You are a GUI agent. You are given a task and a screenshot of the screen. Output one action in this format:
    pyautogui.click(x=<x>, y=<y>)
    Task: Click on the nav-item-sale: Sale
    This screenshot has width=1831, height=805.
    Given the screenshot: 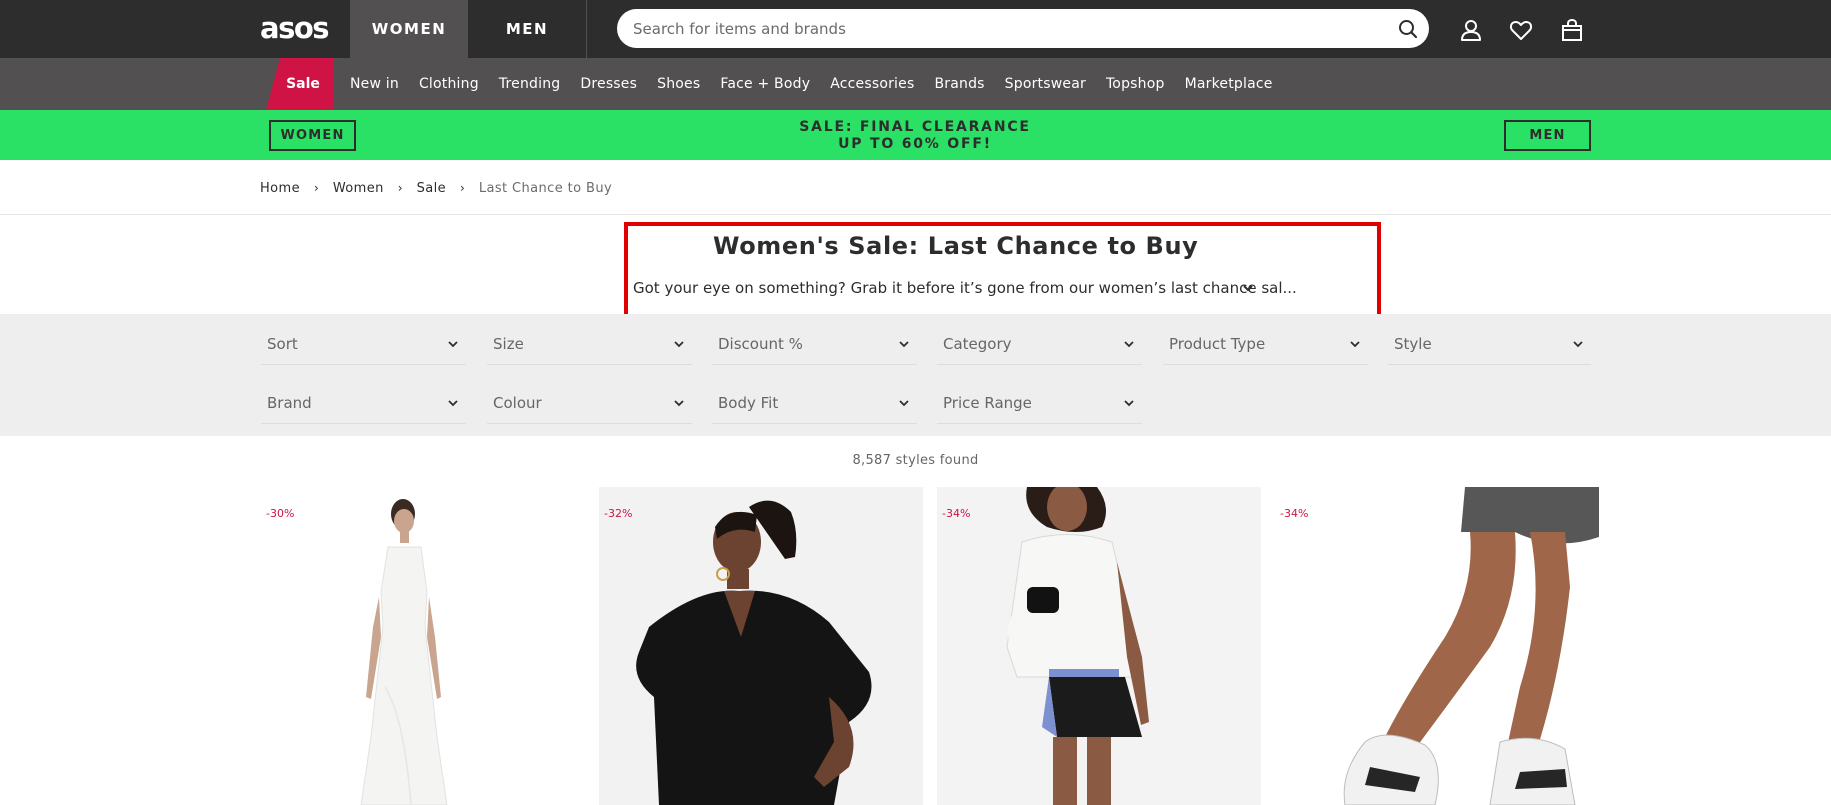 What is the action you would take?
    pyautogui.click(x=300, y=84)
    